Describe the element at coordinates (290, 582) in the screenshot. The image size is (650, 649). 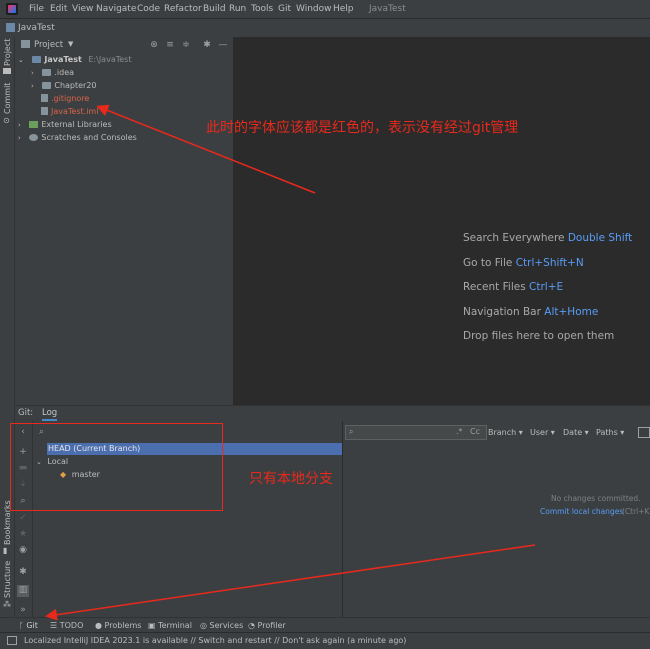
I see `arrow-to-git-tab` at that location.